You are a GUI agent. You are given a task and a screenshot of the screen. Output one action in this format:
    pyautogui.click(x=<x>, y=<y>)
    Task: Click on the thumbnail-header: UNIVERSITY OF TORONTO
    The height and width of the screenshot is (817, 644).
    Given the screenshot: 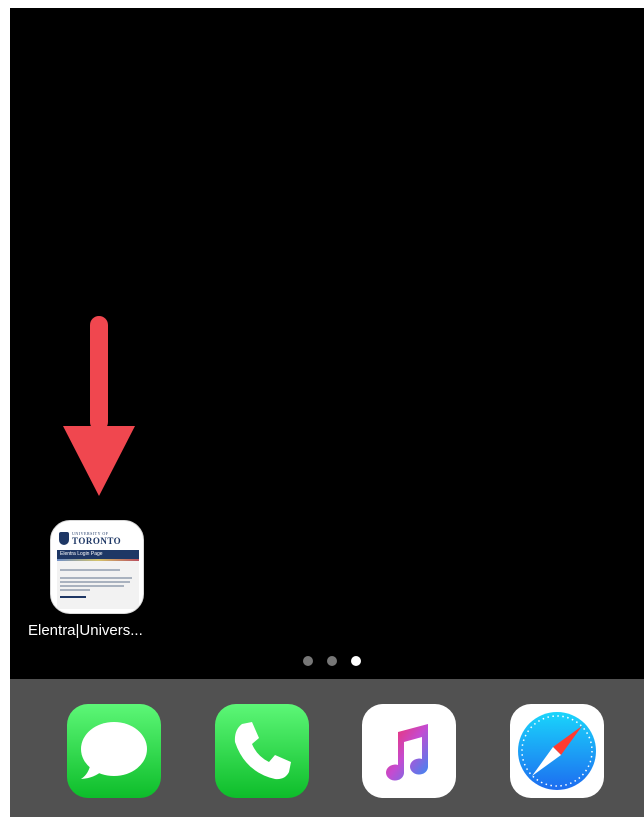 What is the action you would take?
    pyautogui.click(x=98, y=540)
    